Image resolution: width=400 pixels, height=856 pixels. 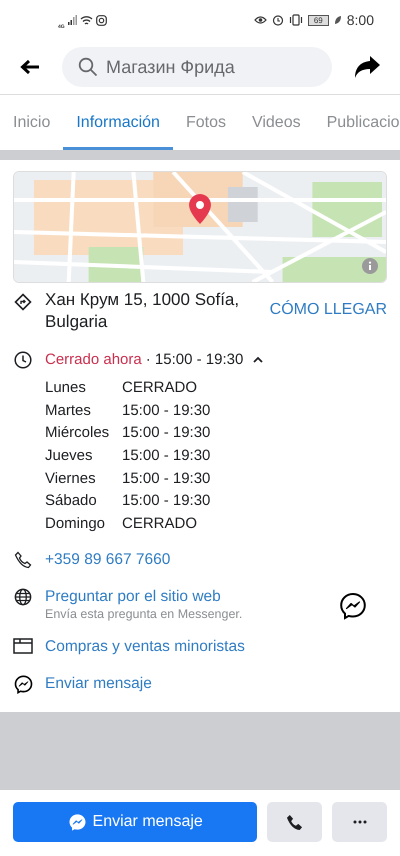 What do you see at coordinates (260, 20) in the screenshot?
I see `eye-icon` at bounding box center [260, 20].